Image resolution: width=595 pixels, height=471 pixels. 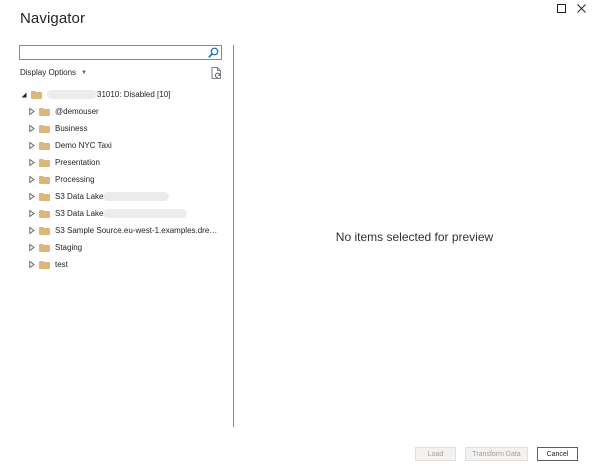 What do you see at coordinates (53, 18) in the screenshot?
I see `dialog-title: Navigator` at bounding box center [53, 18].